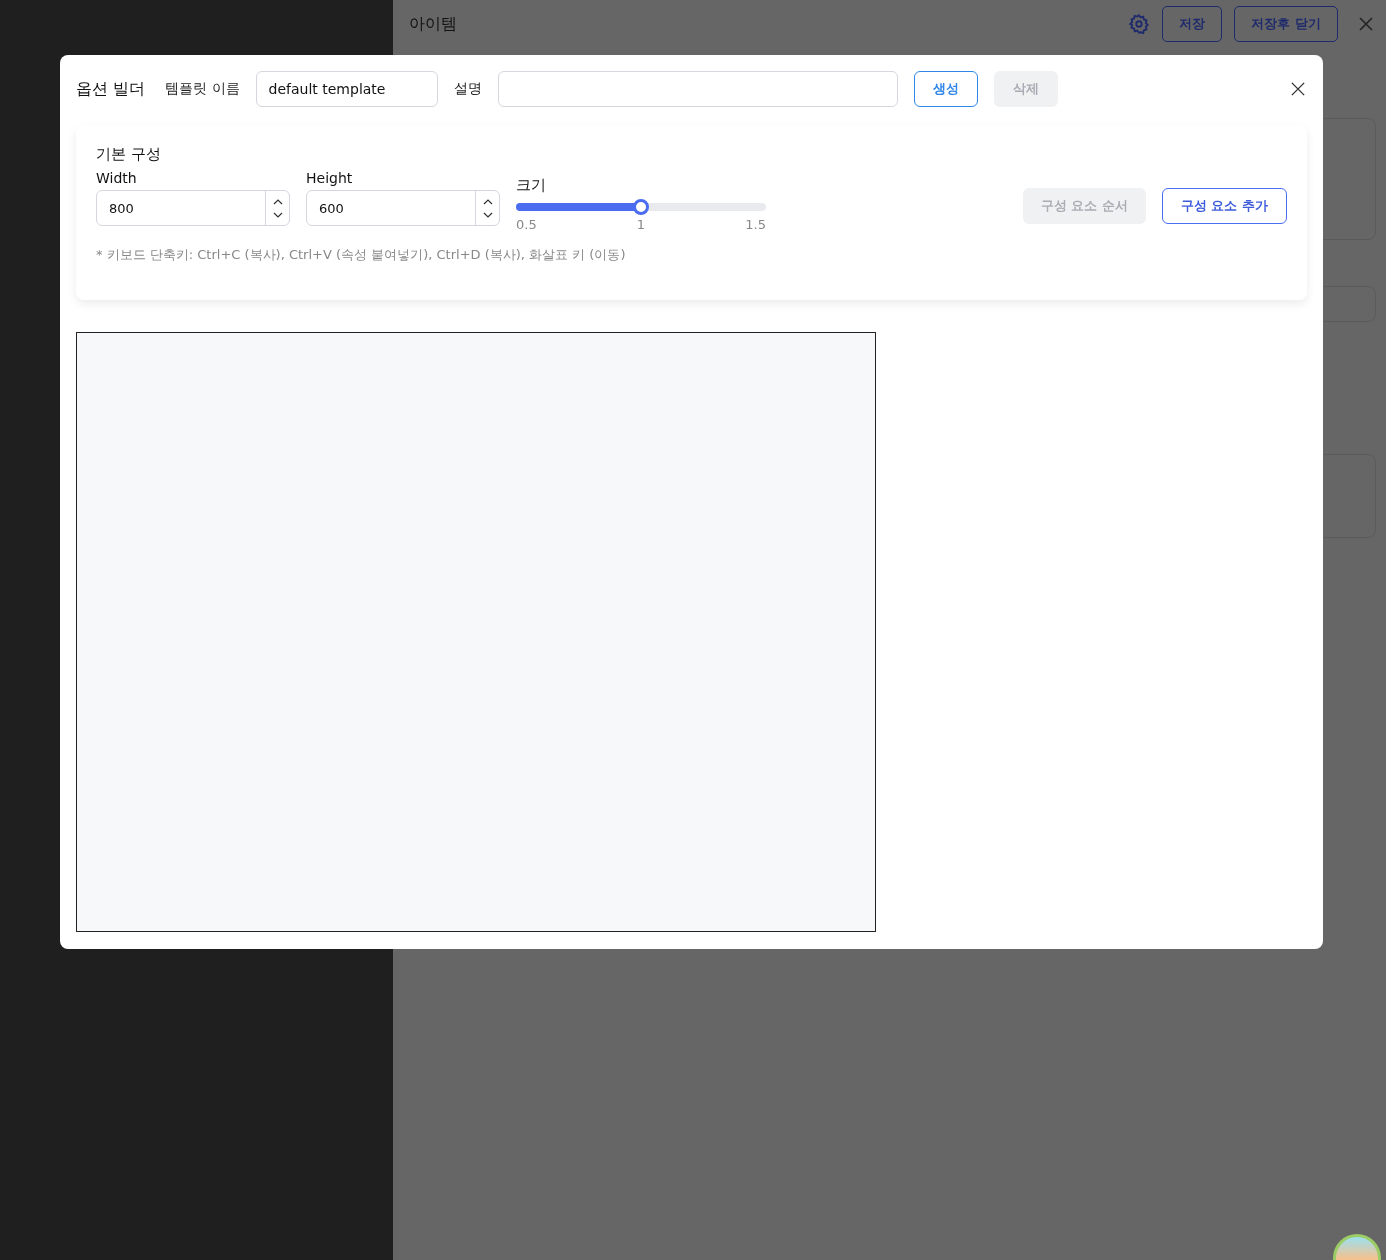 The width and height of the screenshot is (1386, 1260). Describe the element at coordinates (330, 179) in the screenshot. I see `field-label: Height` at that location.